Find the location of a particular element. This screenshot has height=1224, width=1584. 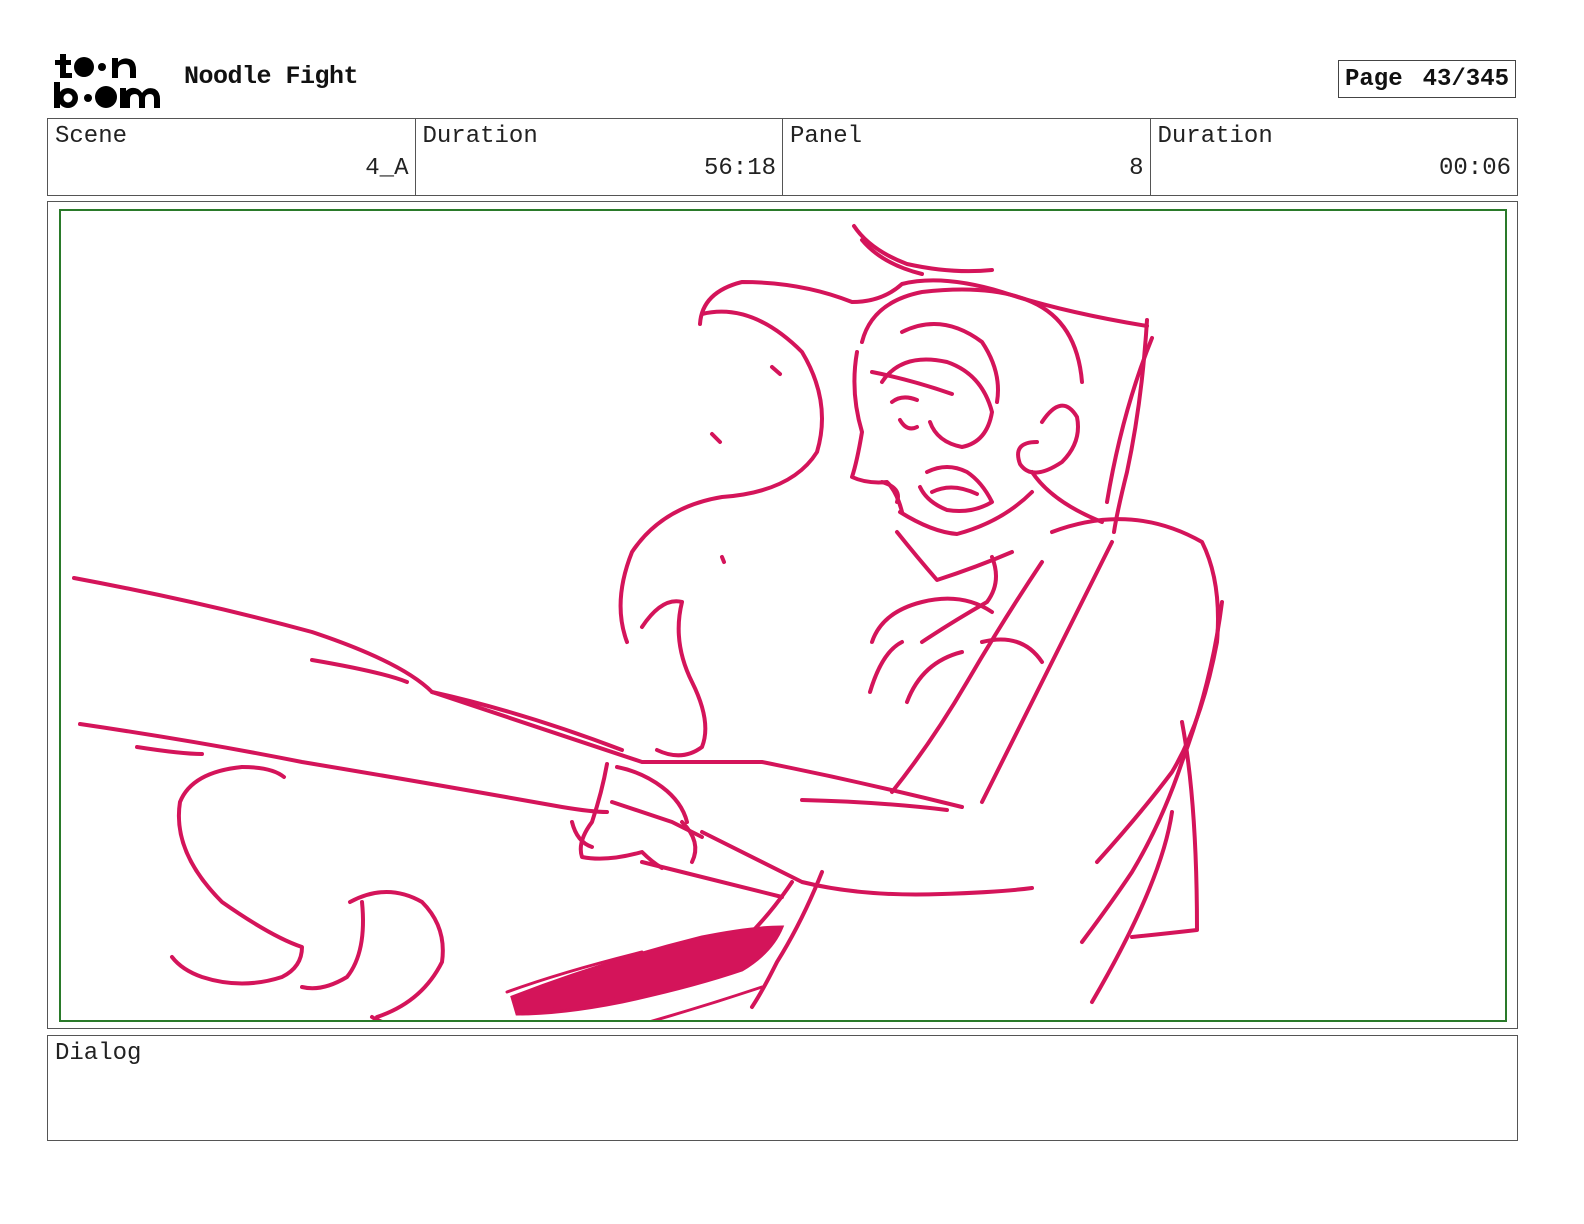

page-label: Page is located at coordinates (1374, 79).